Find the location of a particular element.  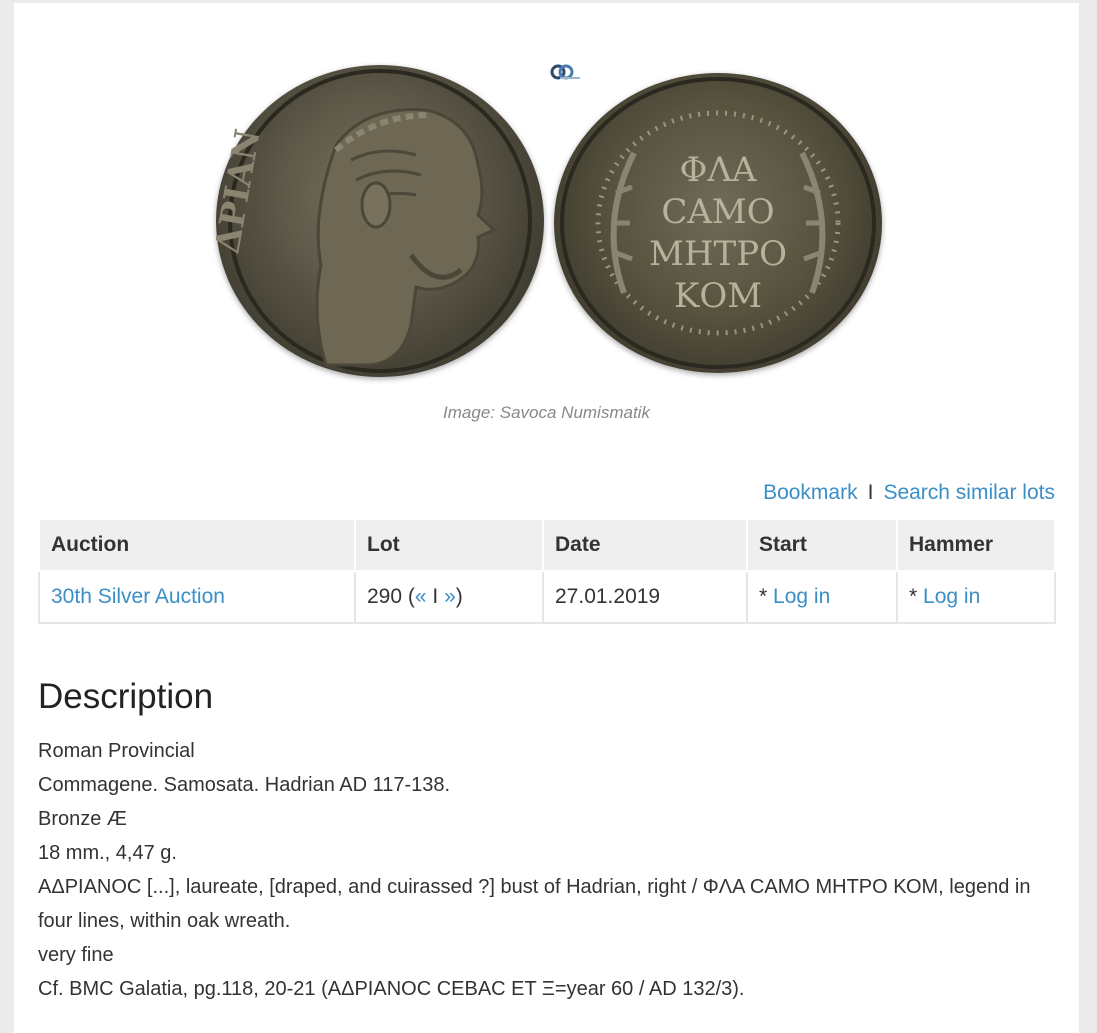

coin-reverse: ΦΛΑ CAMO ΜΗΤΡΟ ΚΟΜ is located at coordinates (718, 223).